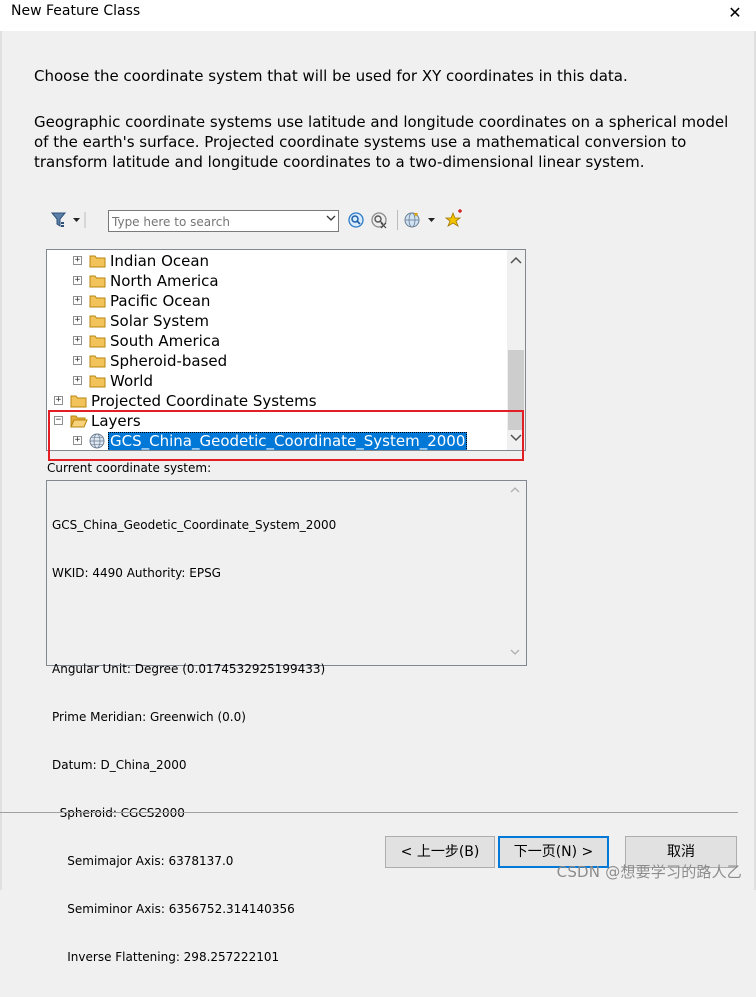 The height and width of the screenshot is (997, 756). Describe the element at coordinates (131, 381) in the screenshot. I see `tree-item-label: World` at that location.